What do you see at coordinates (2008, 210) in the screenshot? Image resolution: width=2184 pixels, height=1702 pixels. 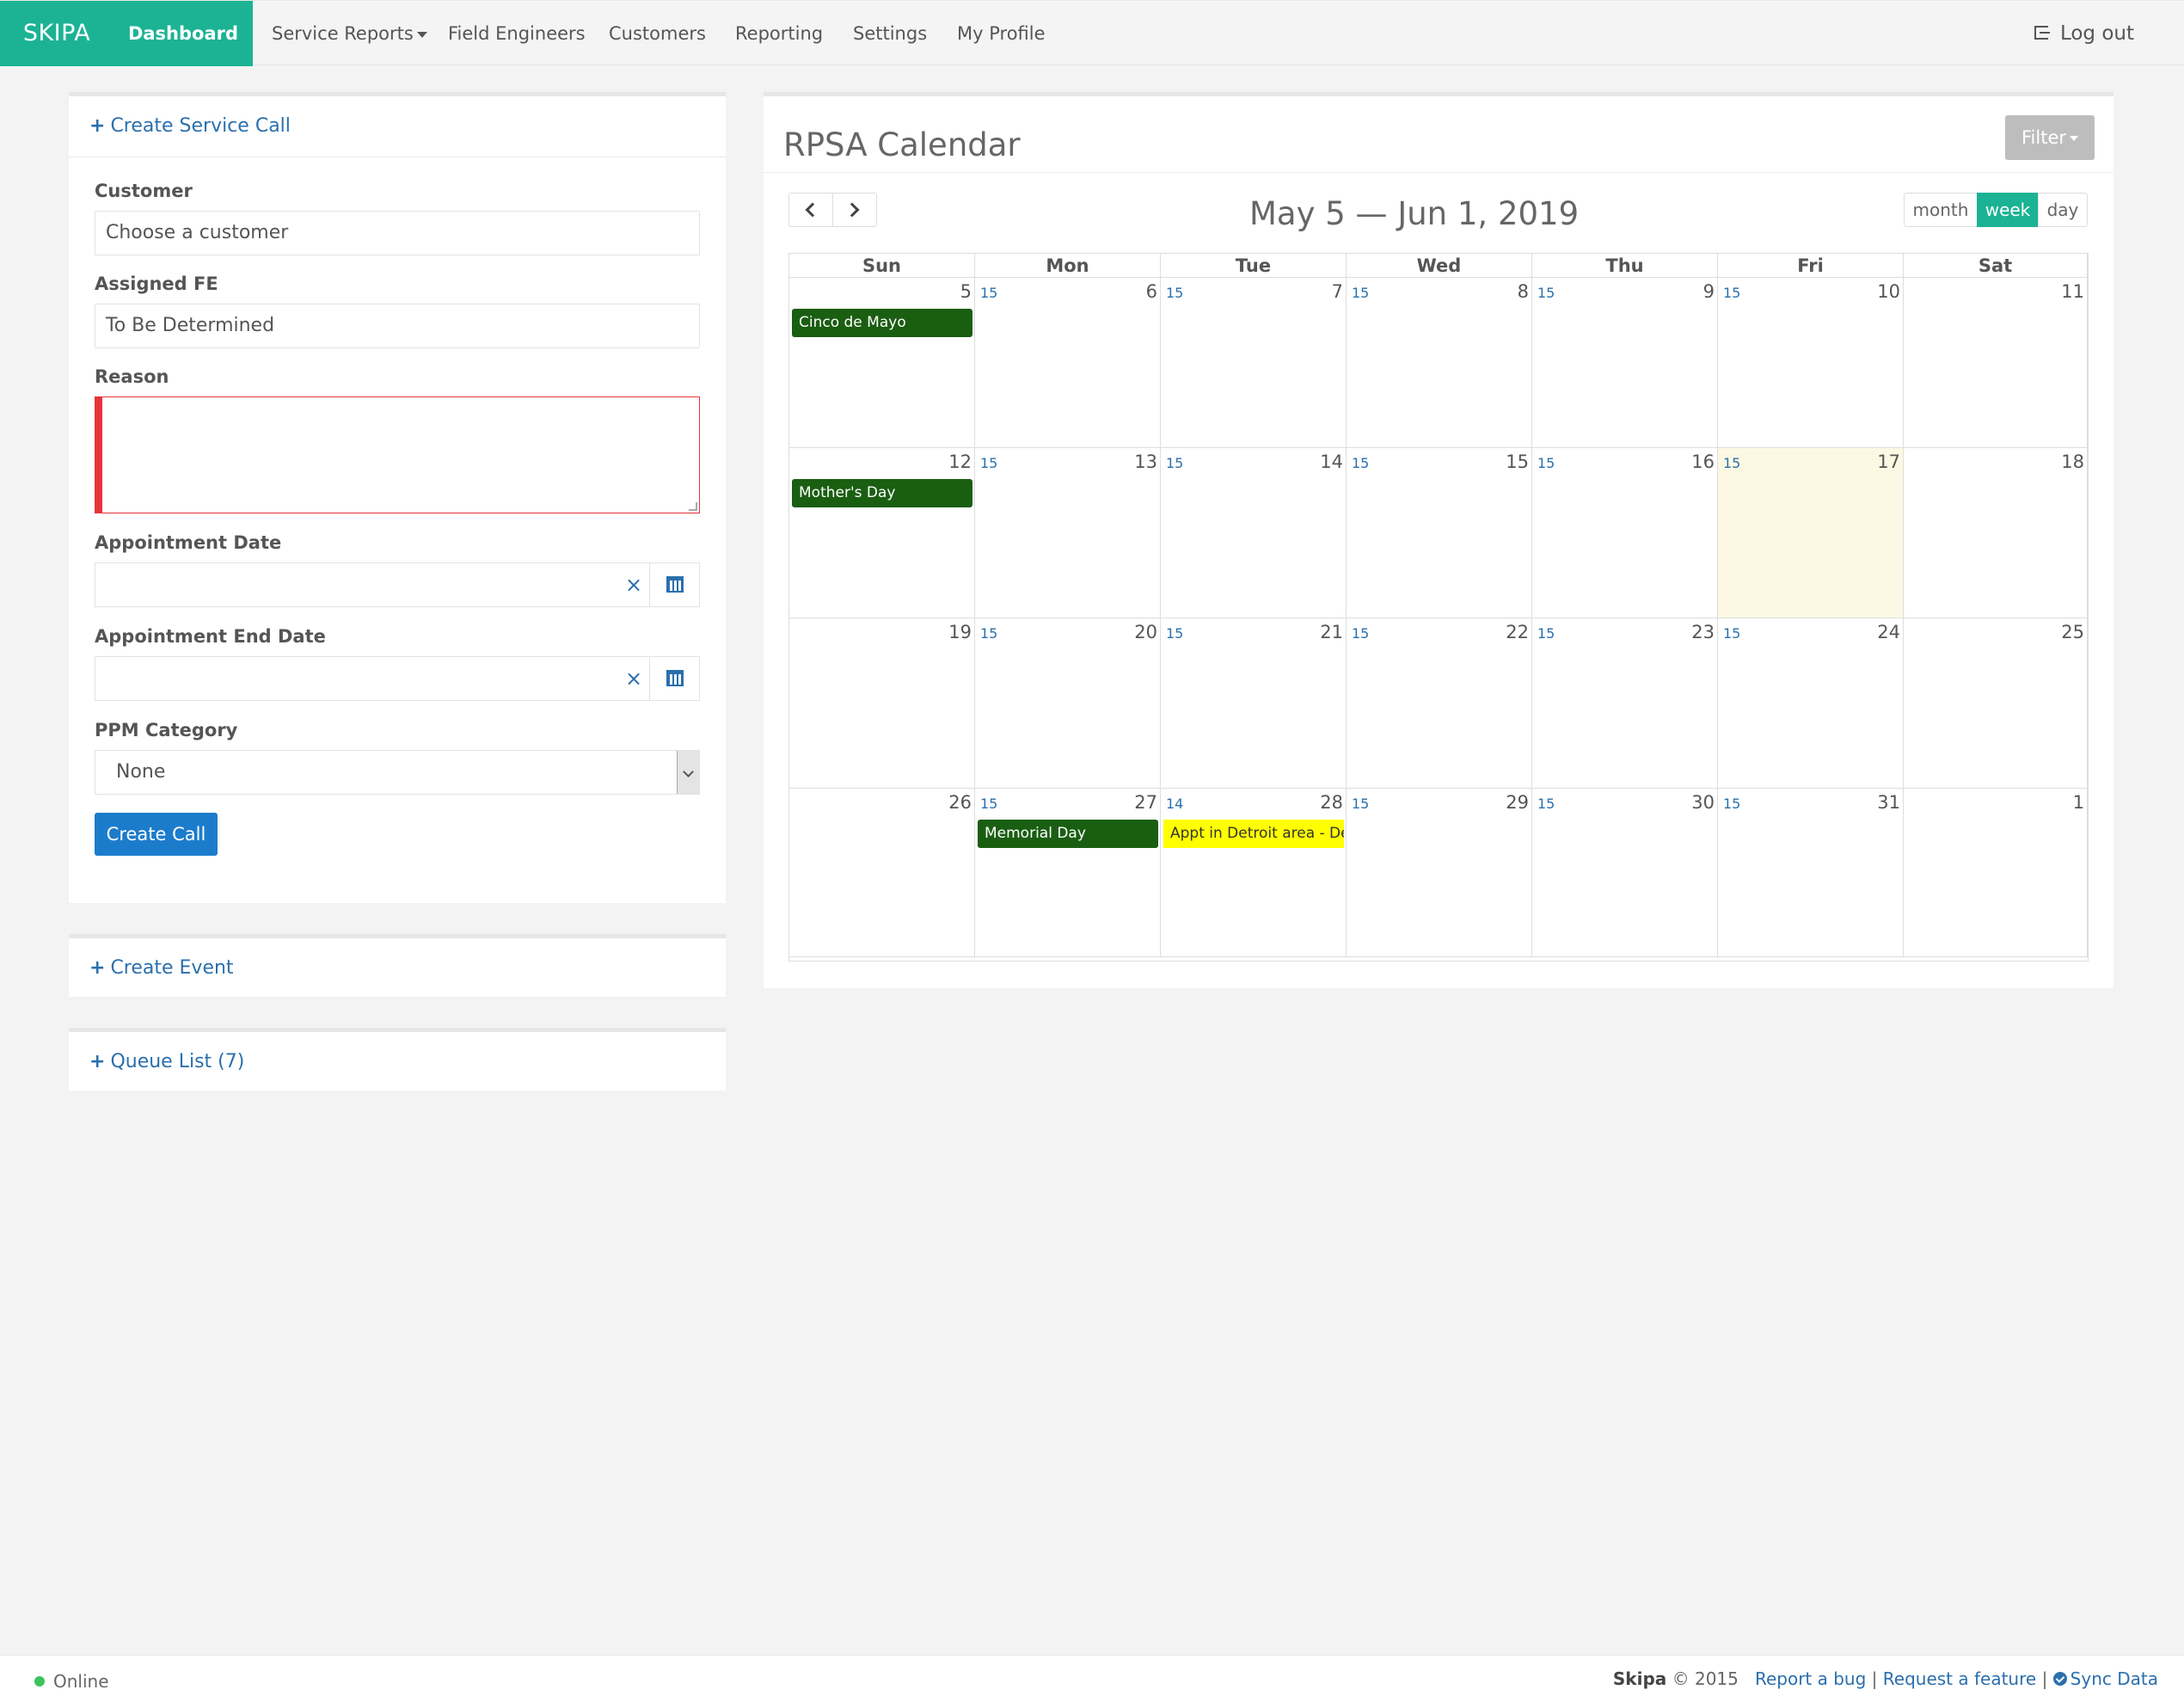 I see `view-week-button: week` at bounding box center [2008, 210].